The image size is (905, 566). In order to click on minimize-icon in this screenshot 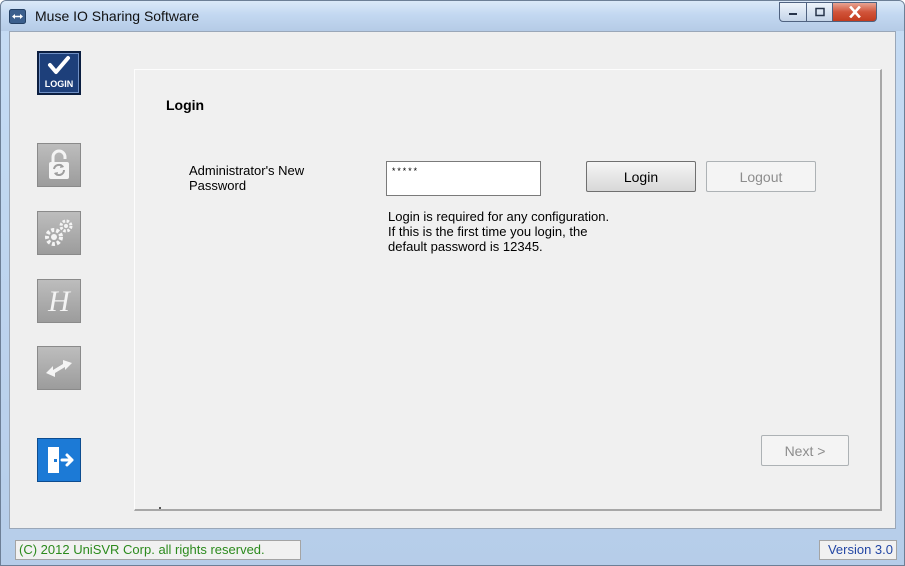, I will do `click(793, 14)`.